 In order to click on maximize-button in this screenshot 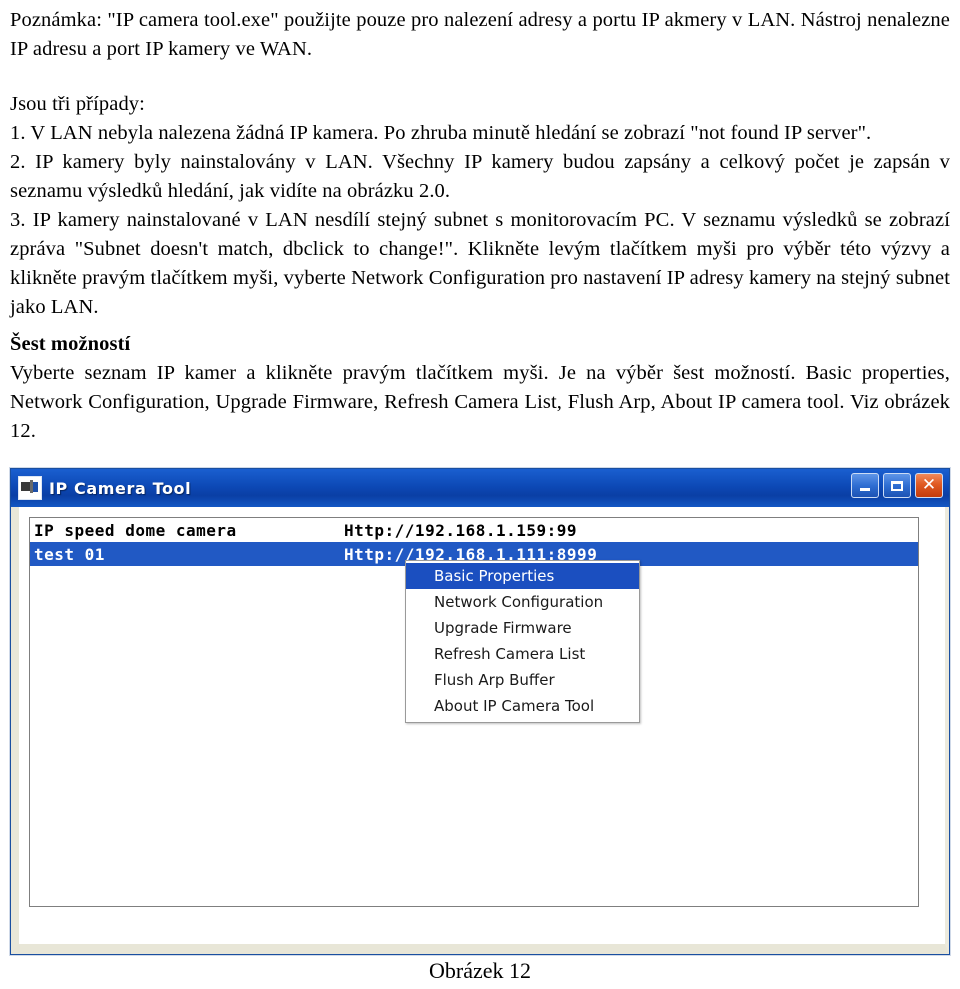, I will do `click(897, 485)`.